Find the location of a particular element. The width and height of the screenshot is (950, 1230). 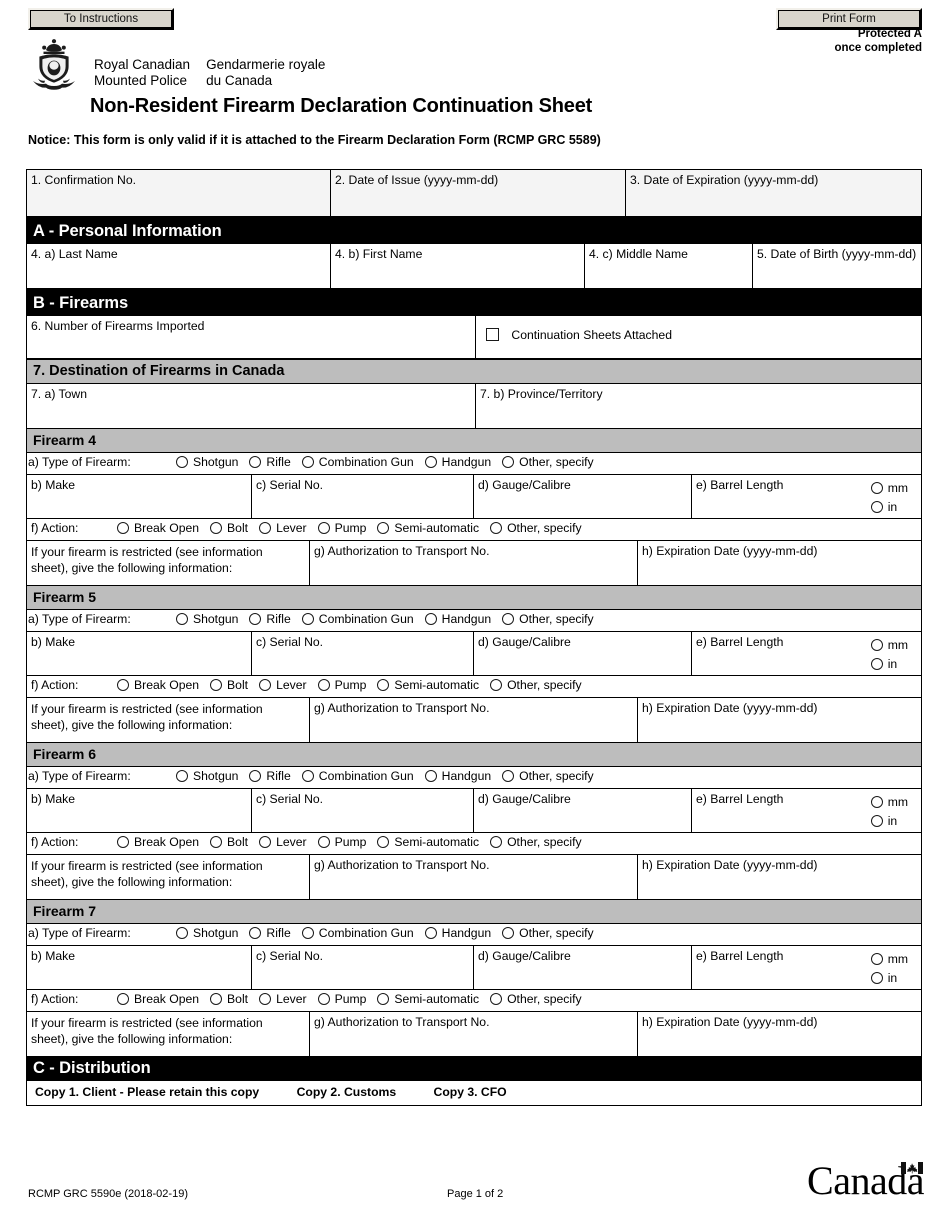

field-province-territory: 7. b) Province/Territory is located at coordinates (698, 406).